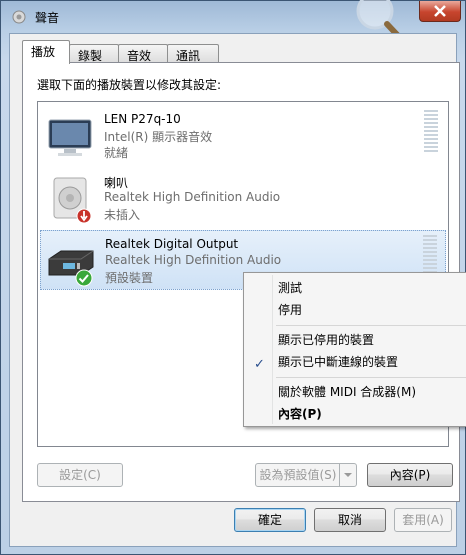  What do you see at coordinates (338, 362) in the screenshot?
I see `menu-item-label: 顯示已中斷連線的裝置` at bounding box center [338, 362].